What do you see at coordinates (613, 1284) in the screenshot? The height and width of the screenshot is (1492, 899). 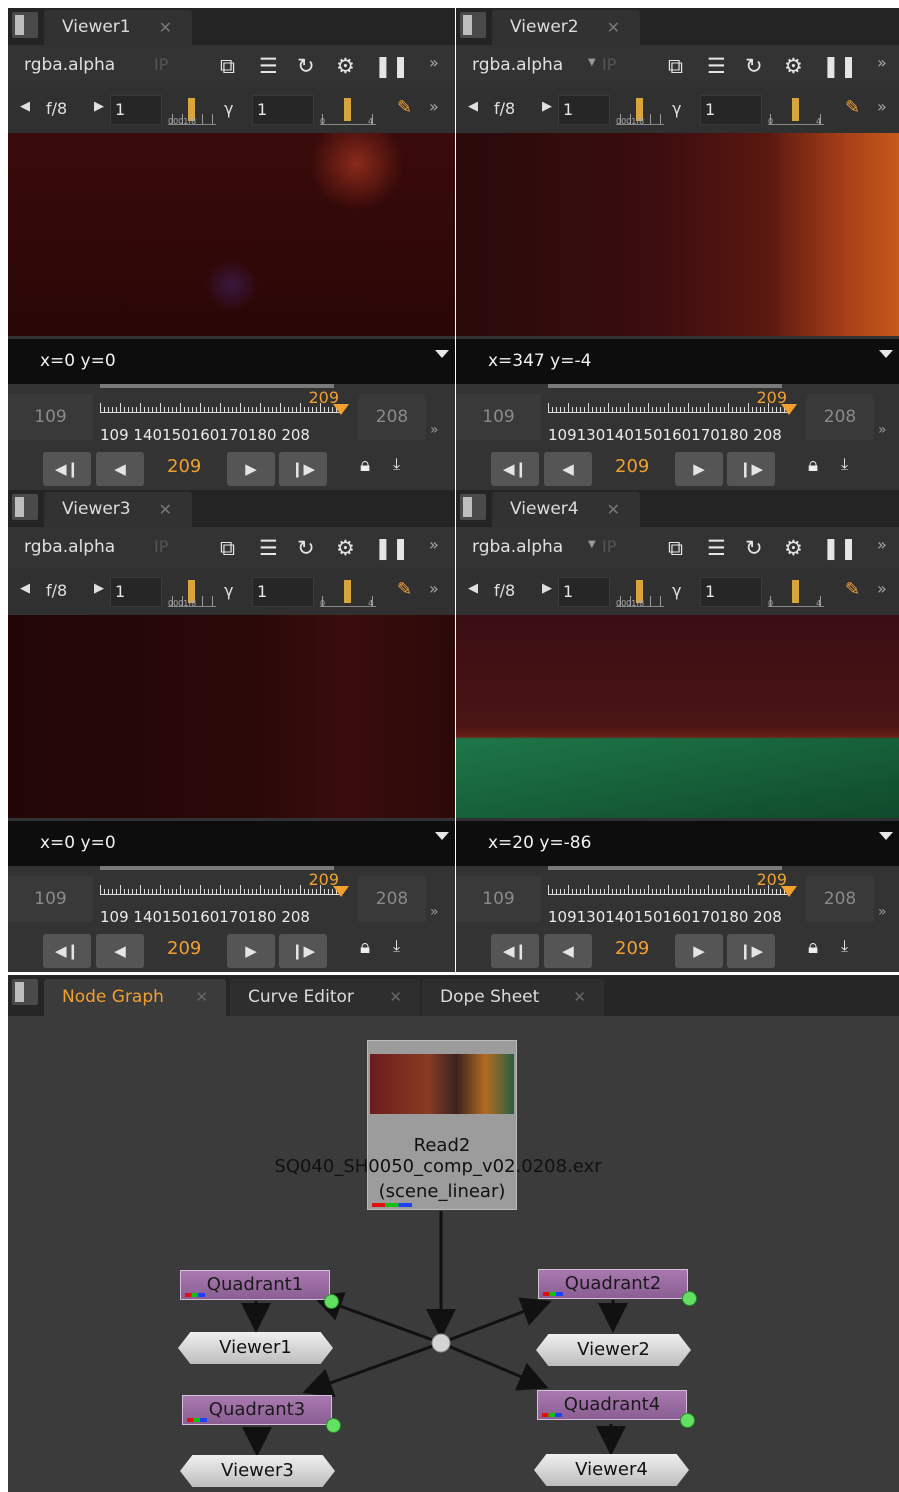 I see `quadrant2-node: Quadrant2` at bounding box center [613, 1284].